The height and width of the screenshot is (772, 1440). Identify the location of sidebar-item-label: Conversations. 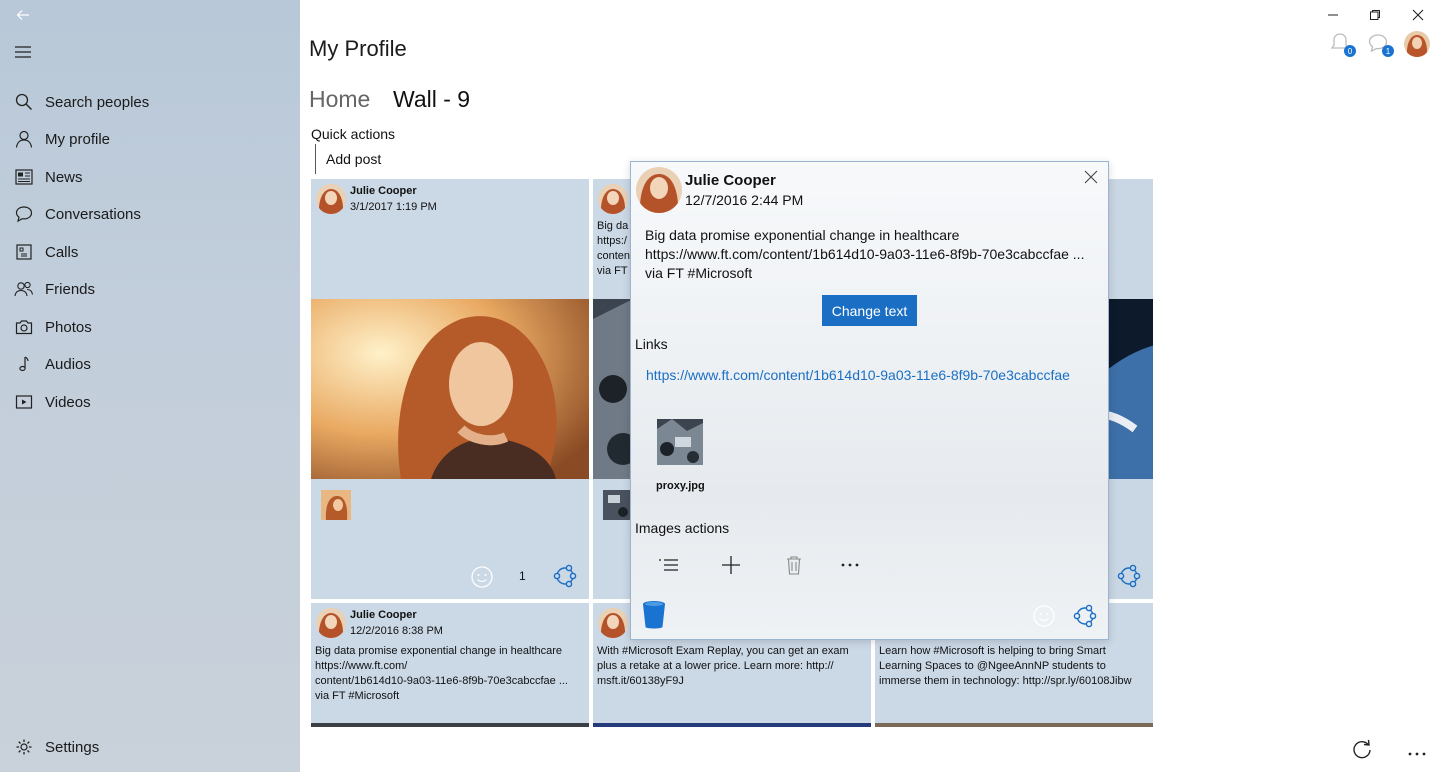
(93, 214).